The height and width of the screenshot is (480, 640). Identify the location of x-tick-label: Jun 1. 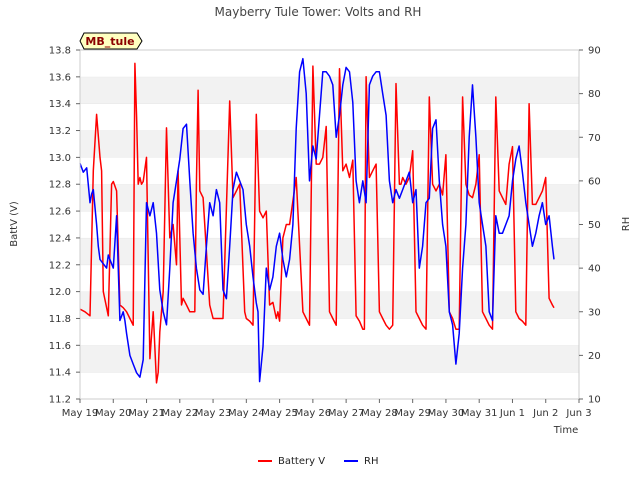
(512, 413).